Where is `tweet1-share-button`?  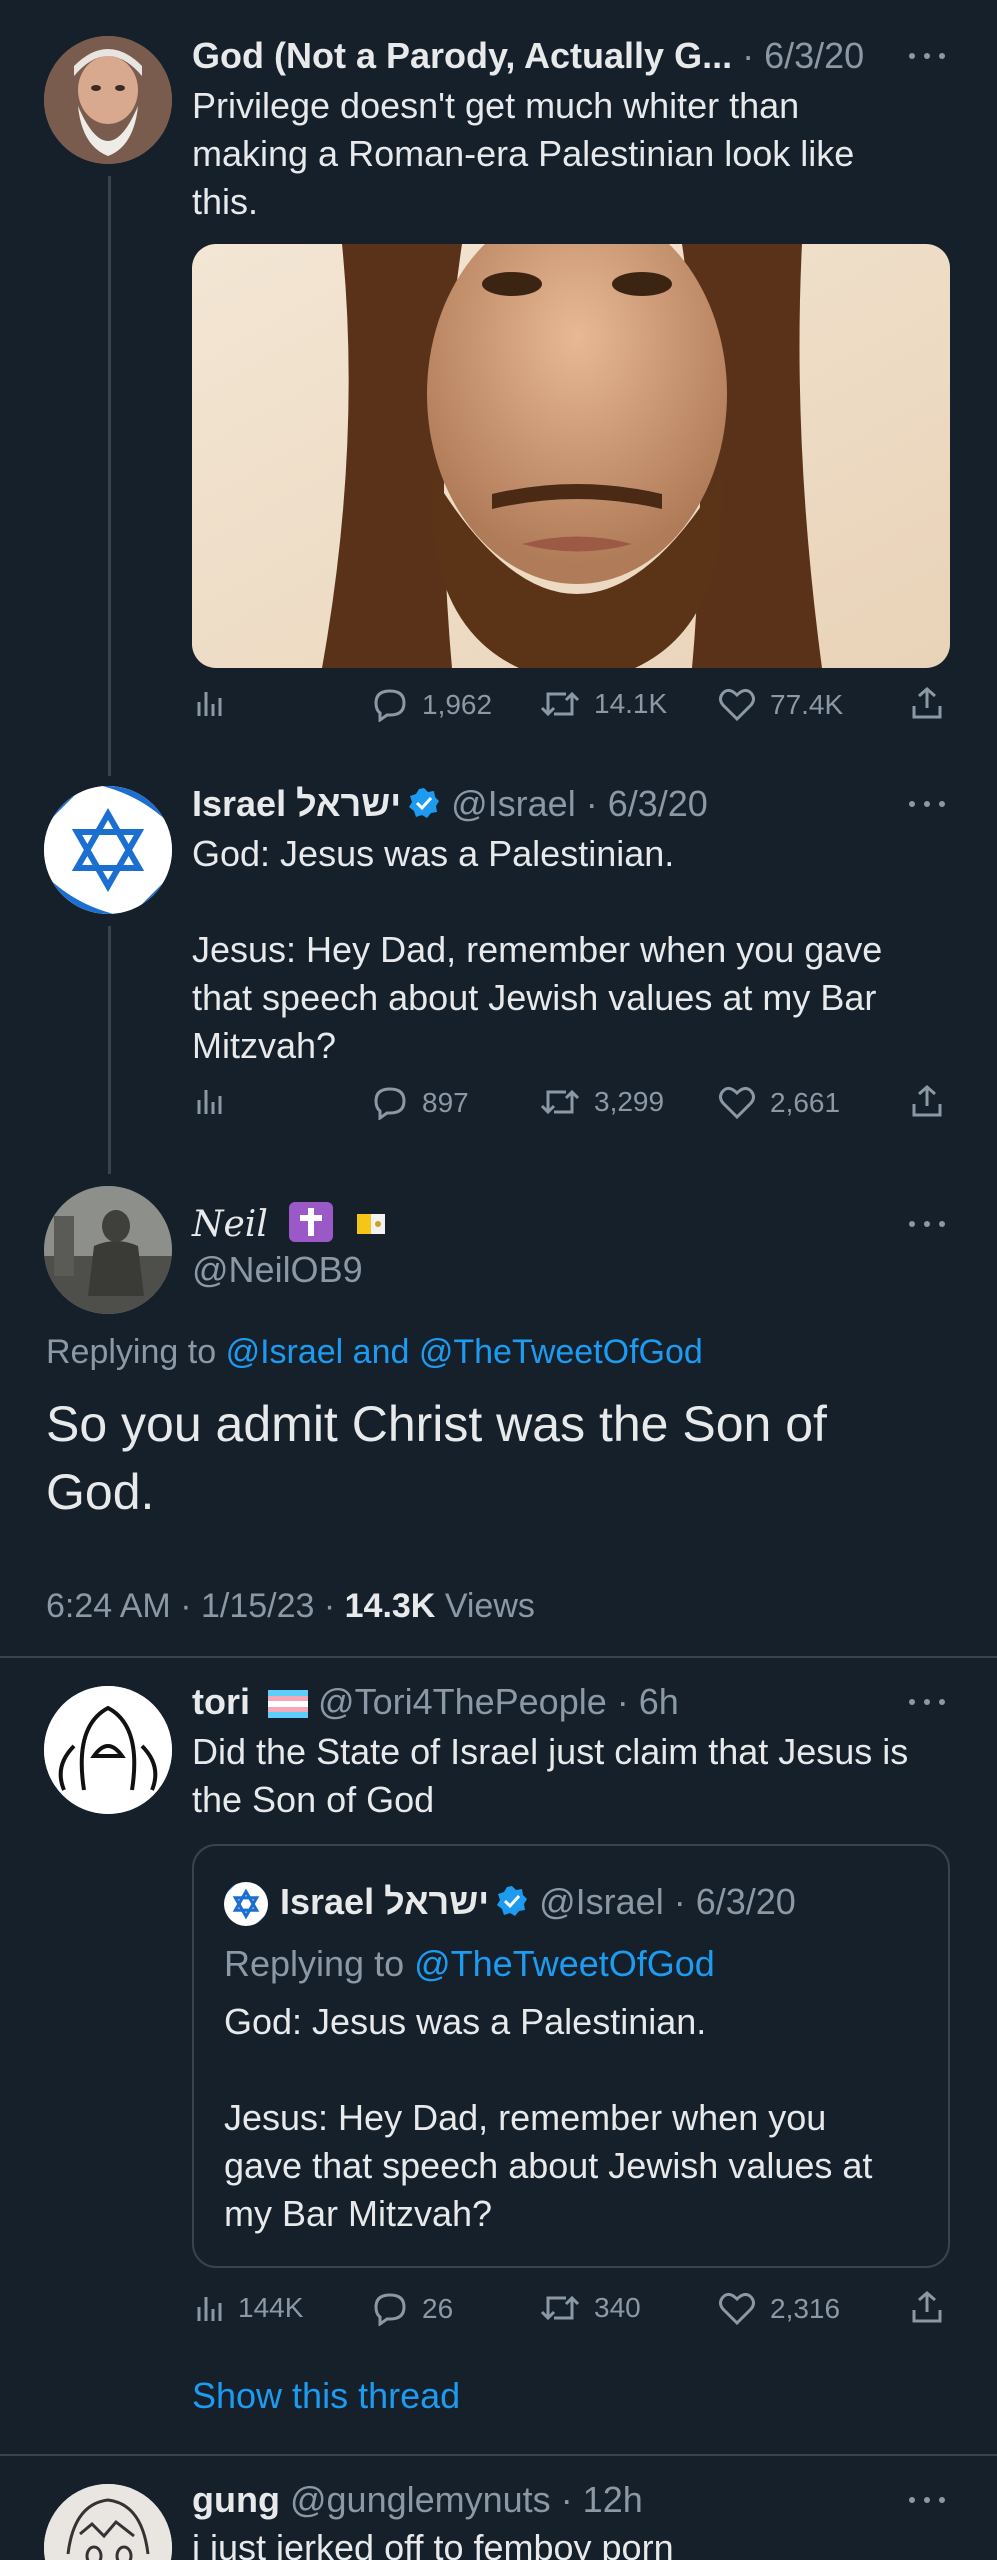
tweet1-share-button is located at coordinates (934, 703).